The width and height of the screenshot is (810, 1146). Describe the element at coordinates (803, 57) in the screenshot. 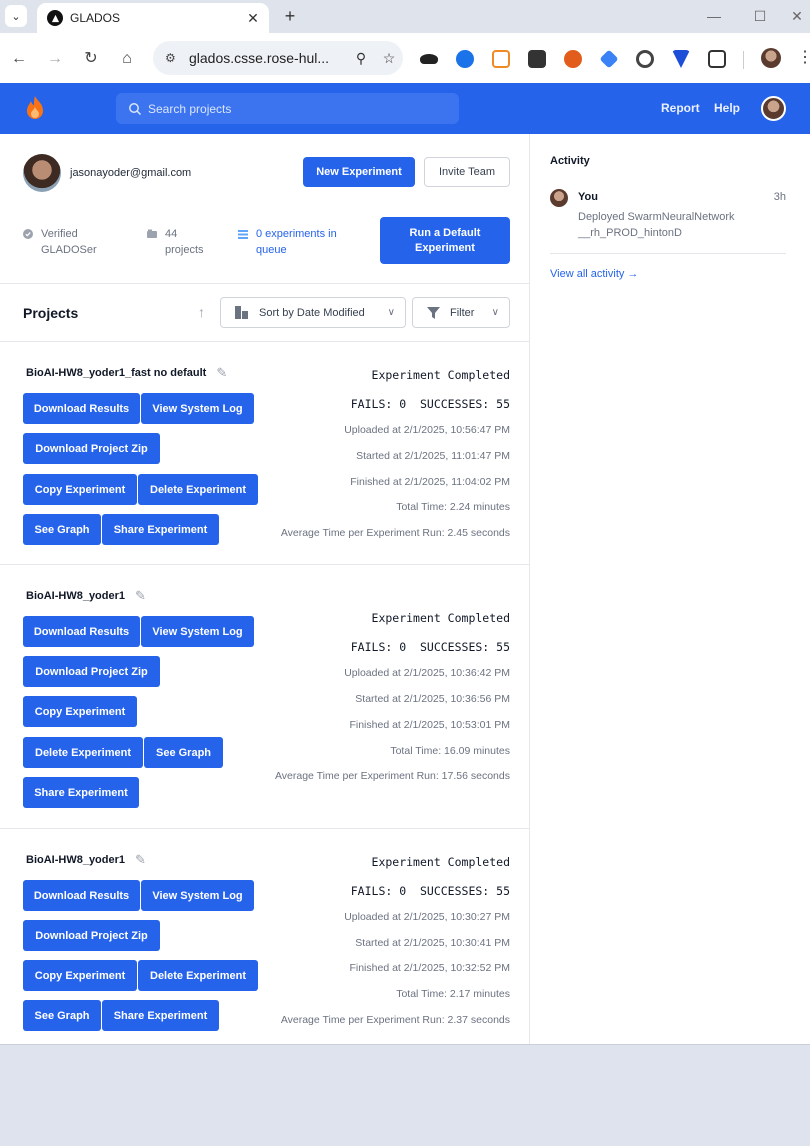

I see `more-menu-icon: ⋮` at that location.